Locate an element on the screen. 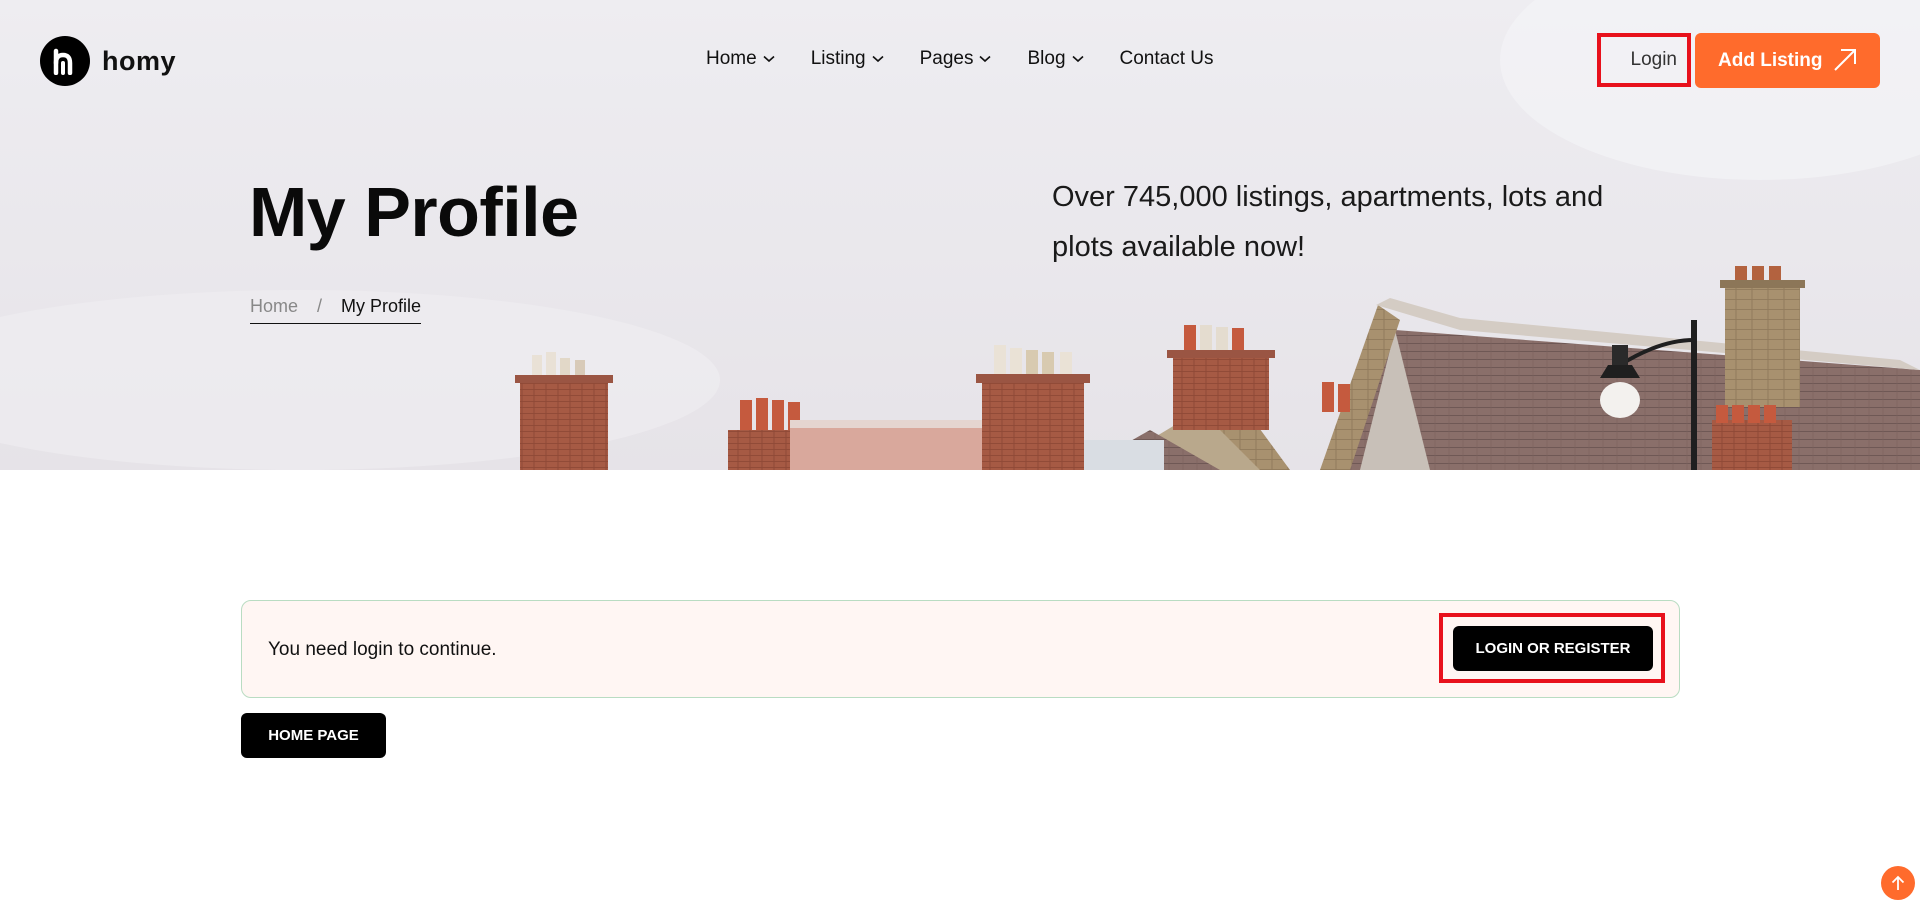 The image size is (1920, 907). brand-name: homy is located at coordinates (139, 60).